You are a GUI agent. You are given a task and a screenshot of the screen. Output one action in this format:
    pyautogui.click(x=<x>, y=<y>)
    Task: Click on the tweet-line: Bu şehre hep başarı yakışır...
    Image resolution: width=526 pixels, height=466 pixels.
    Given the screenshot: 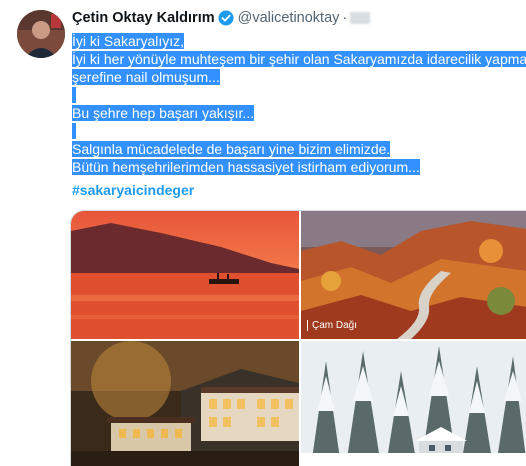 What is the action you would take?
    pyautogui.click(x=163, y=113)
    